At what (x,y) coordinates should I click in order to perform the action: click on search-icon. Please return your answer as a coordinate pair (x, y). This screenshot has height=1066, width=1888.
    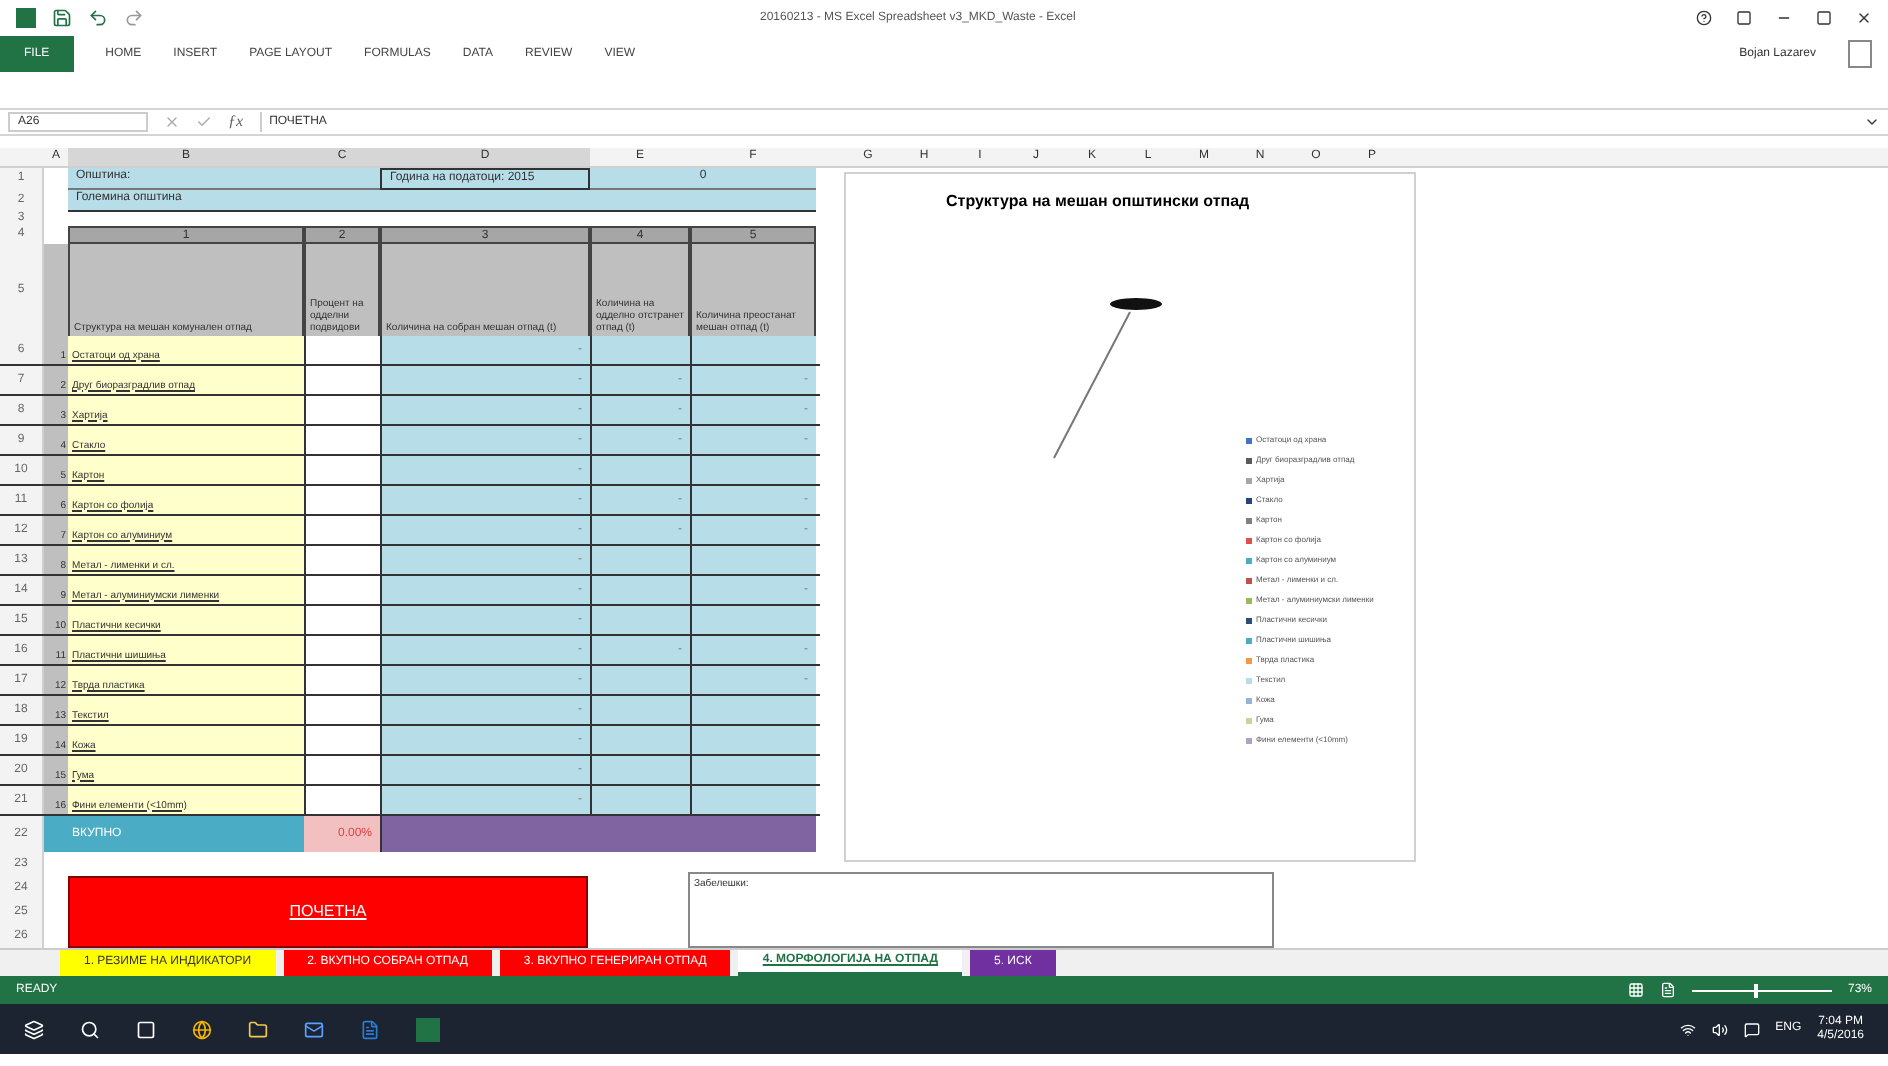
    Looking at the image, I should click on (90, 1029).